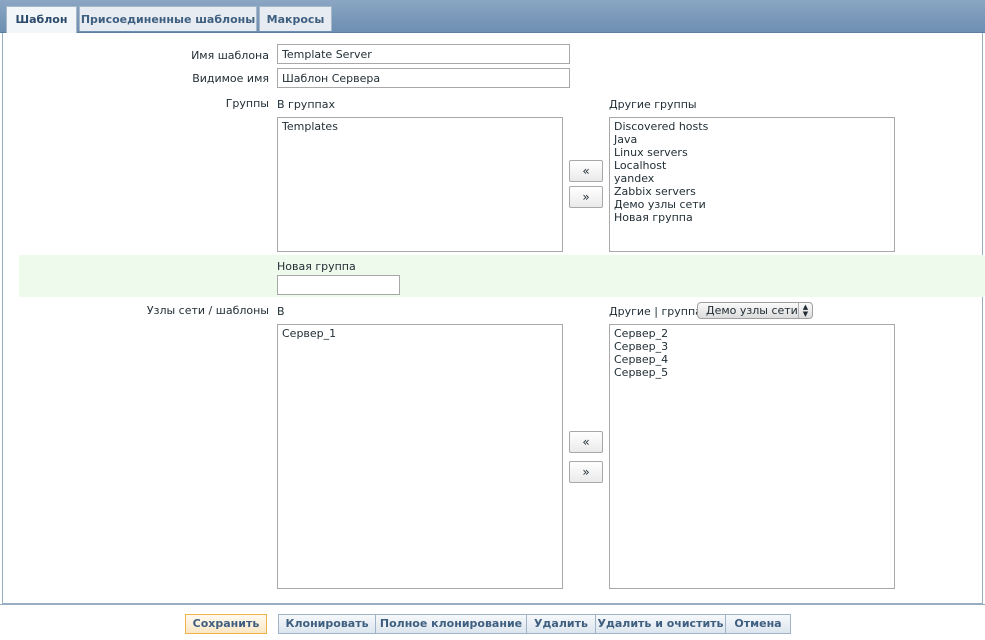  I want to click on tab-linked-templates: Присоединенные шаблоны, so click(168, 18).